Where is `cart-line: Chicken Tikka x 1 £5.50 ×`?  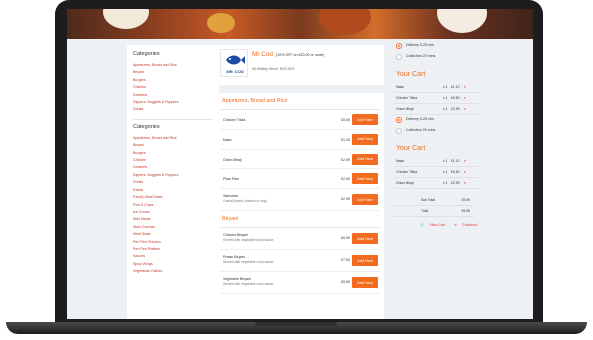 cart-line: Chicken Tikka x 1 £5.50 × is located at coordinates (437, 172).